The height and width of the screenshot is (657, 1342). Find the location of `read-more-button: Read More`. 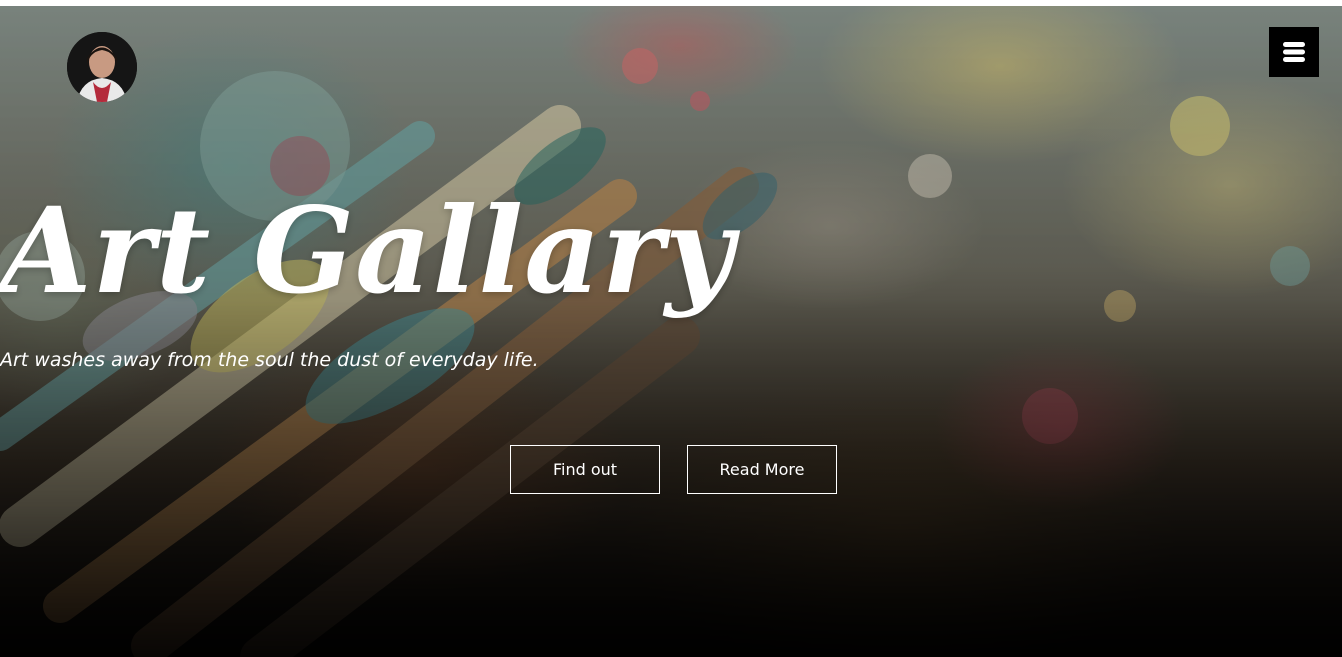

read-more-button: Read More is located at coordinates (762, 469).